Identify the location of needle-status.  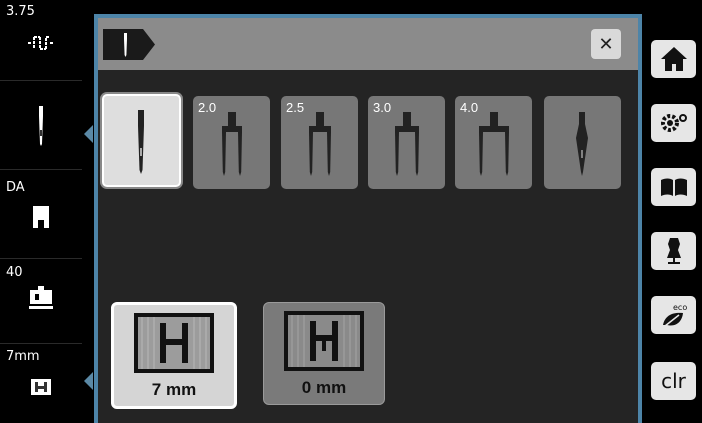
(41, 125).